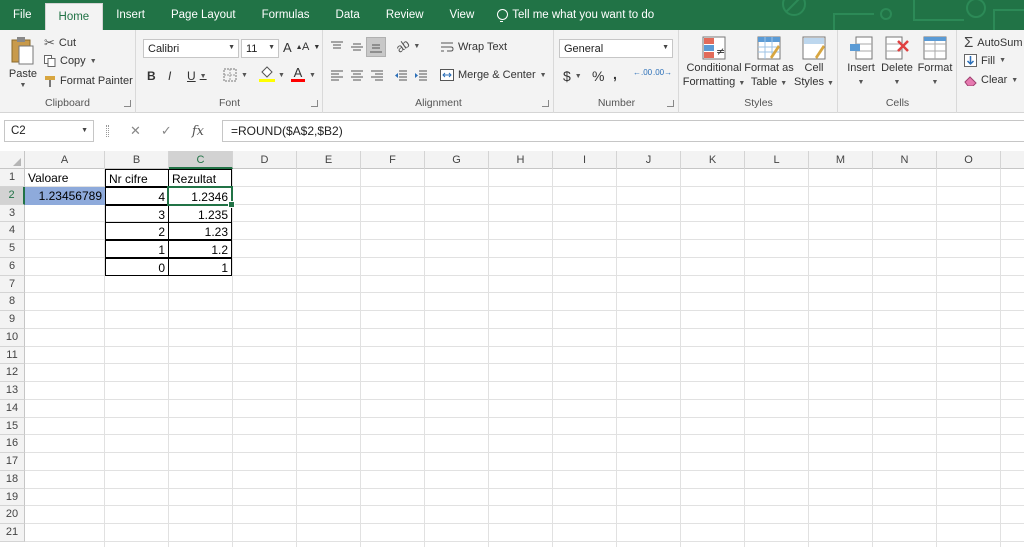 The image size is (1024, 547). Describe the element at coordinates (267, 74) in the screenshot. I see `fill-color-button` at that location.